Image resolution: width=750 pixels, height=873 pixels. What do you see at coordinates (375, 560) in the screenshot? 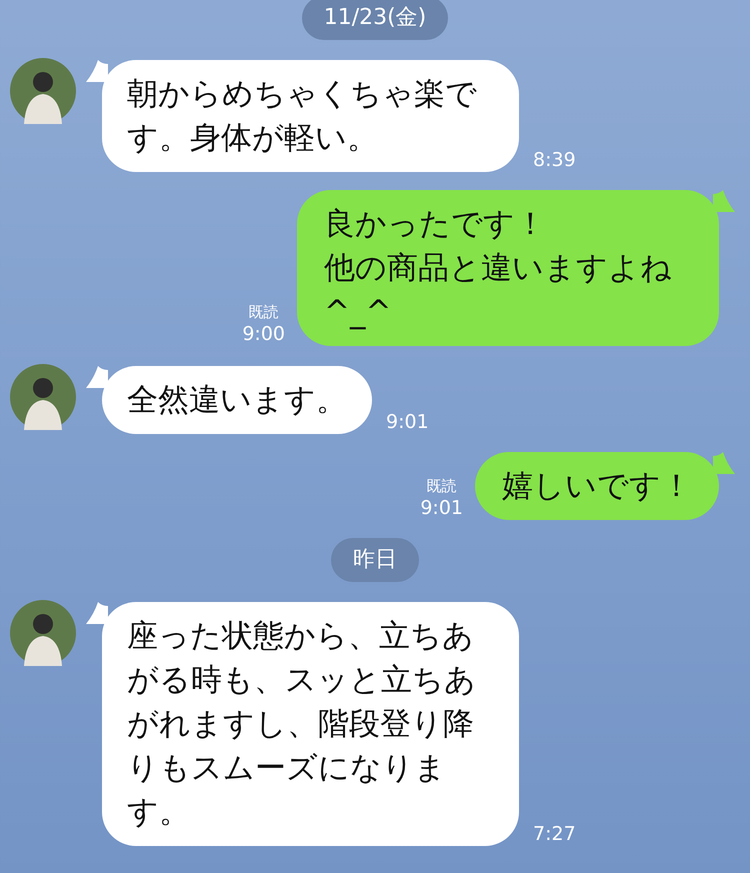
I see `date-label: 昨日` at bounding box center [375, 560].